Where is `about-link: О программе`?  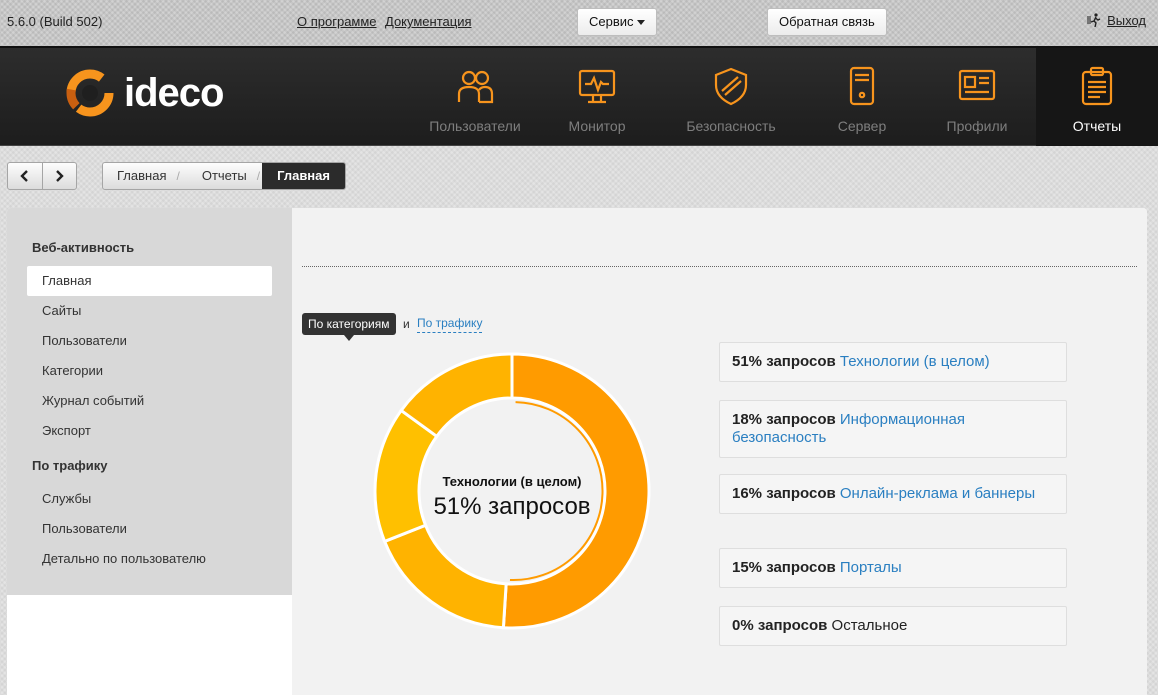 about-link: О программе is located at coordinates (337, 21).